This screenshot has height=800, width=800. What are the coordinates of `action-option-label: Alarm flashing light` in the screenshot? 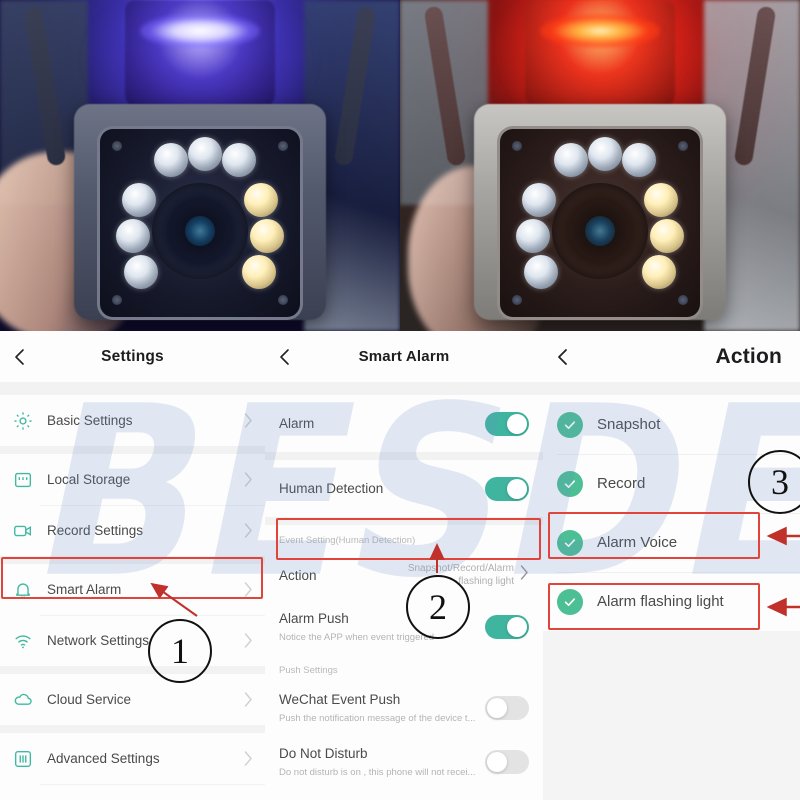 It's located at (660, 601).